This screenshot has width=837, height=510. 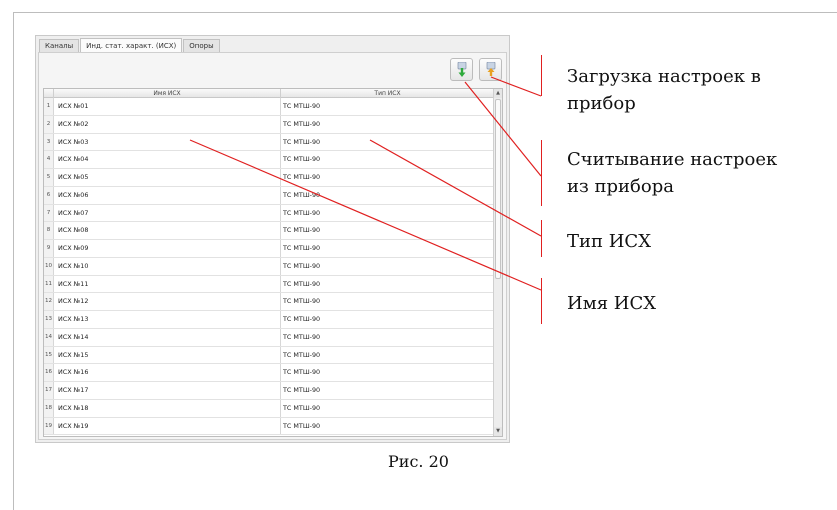 I want to click on pointer-read, so click(x=503, y=129).